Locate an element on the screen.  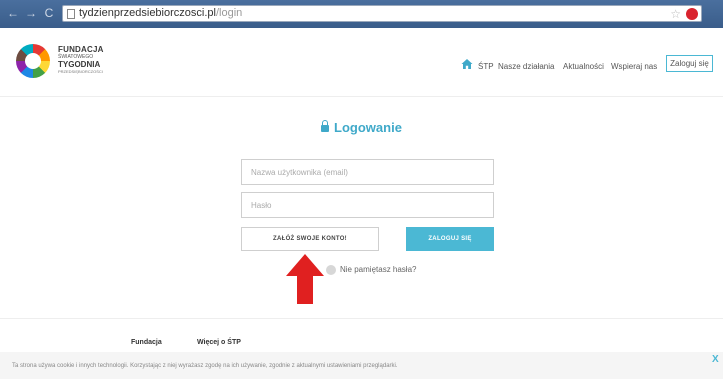
logo-line3: TYGODNIA is located at coordinates (79, 64).